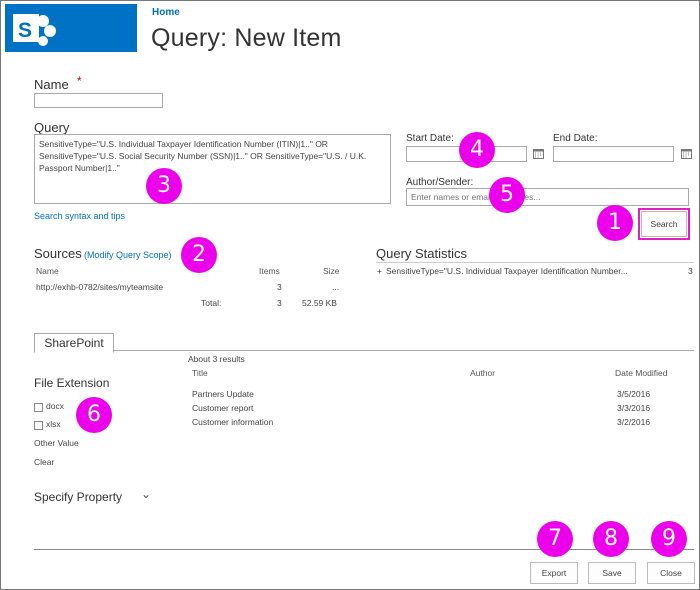 This screenshot has width=700, height=590. I want to click on callout-5: 5, so click(507, 195).